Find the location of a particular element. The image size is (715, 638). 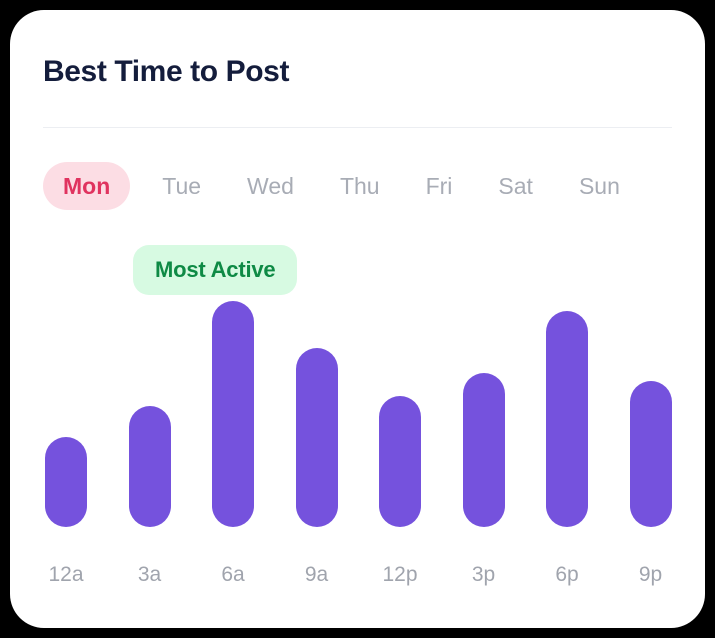

x-axis-label-9a: 9a is located at coordinates (316, 574).